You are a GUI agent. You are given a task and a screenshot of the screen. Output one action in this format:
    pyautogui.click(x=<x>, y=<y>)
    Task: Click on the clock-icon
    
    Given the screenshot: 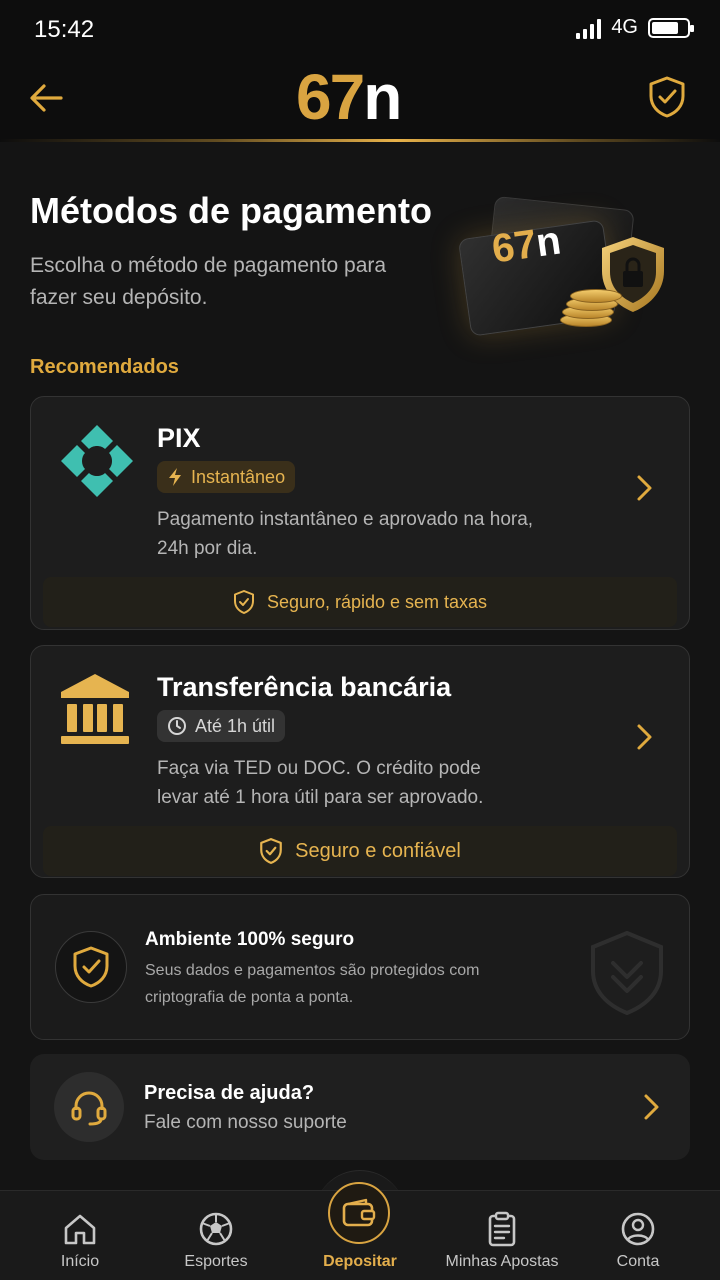 What is the action you would take?
    pyautogui.click(x=177, y=726)
    